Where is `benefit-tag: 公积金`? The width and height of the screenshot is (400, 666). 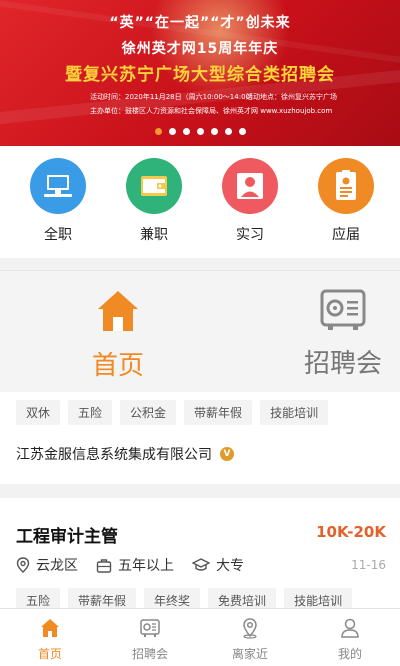
benefit-tag: 公积金 is located at coordinates (148, 412).